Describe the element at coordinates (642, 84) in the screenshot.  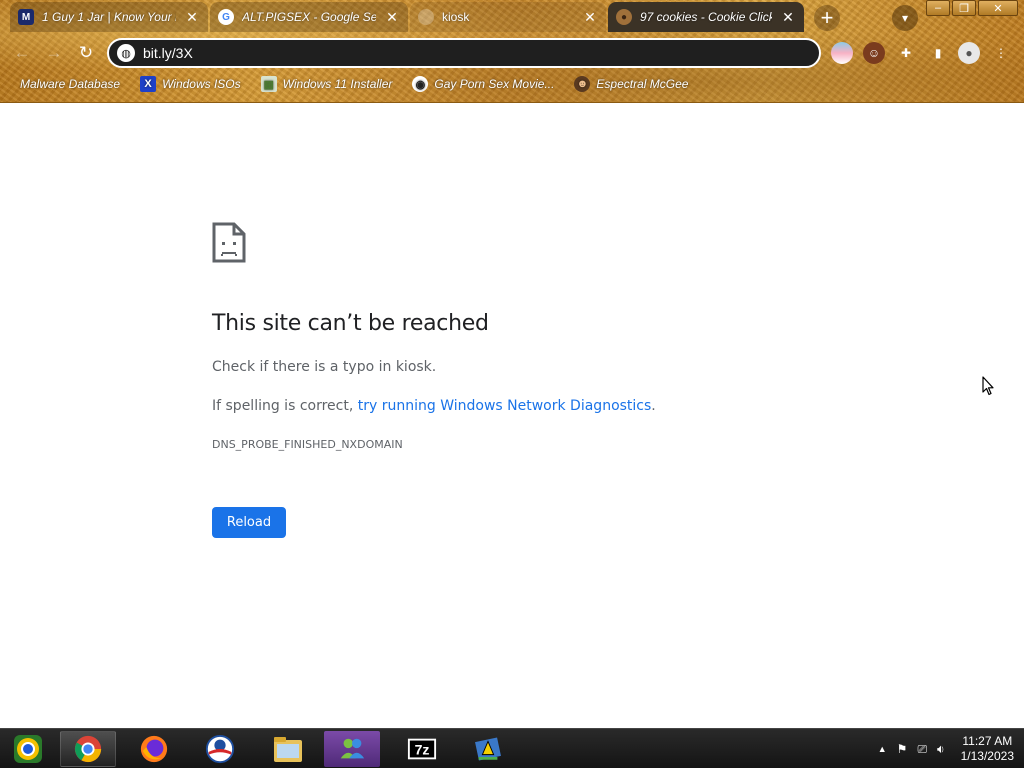
I see `bookmark-label: Espectral McGee` at that location.